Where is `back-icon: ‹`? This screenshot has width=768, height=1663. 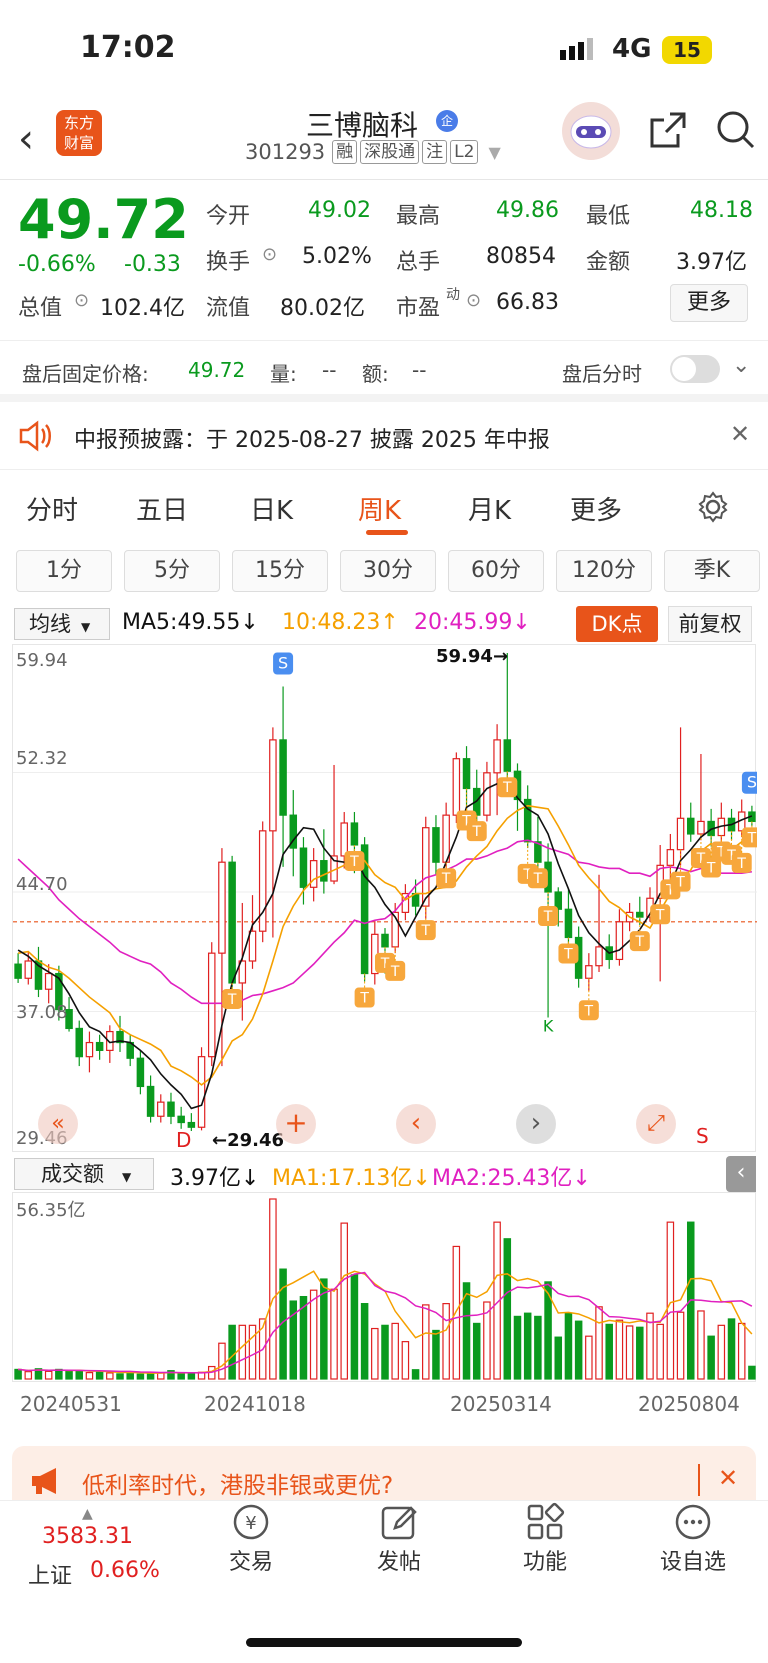
back-icon: ‹ is located at coordinates (26, 139).